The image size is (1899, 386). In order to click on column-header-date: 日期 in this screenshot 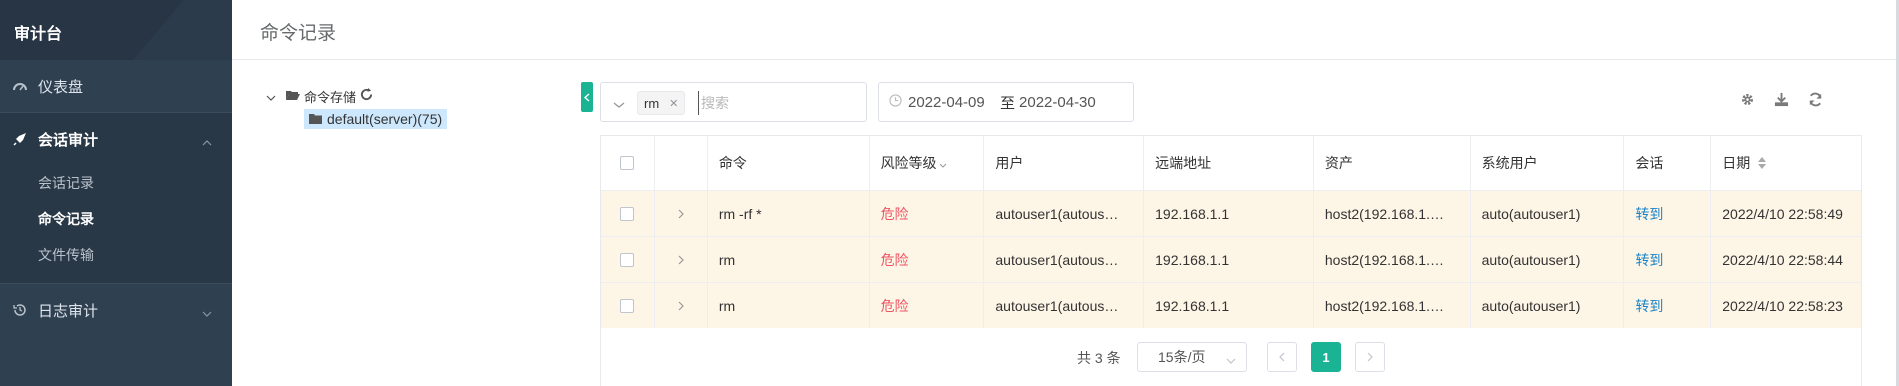, I will do `click(1786, 163)`.